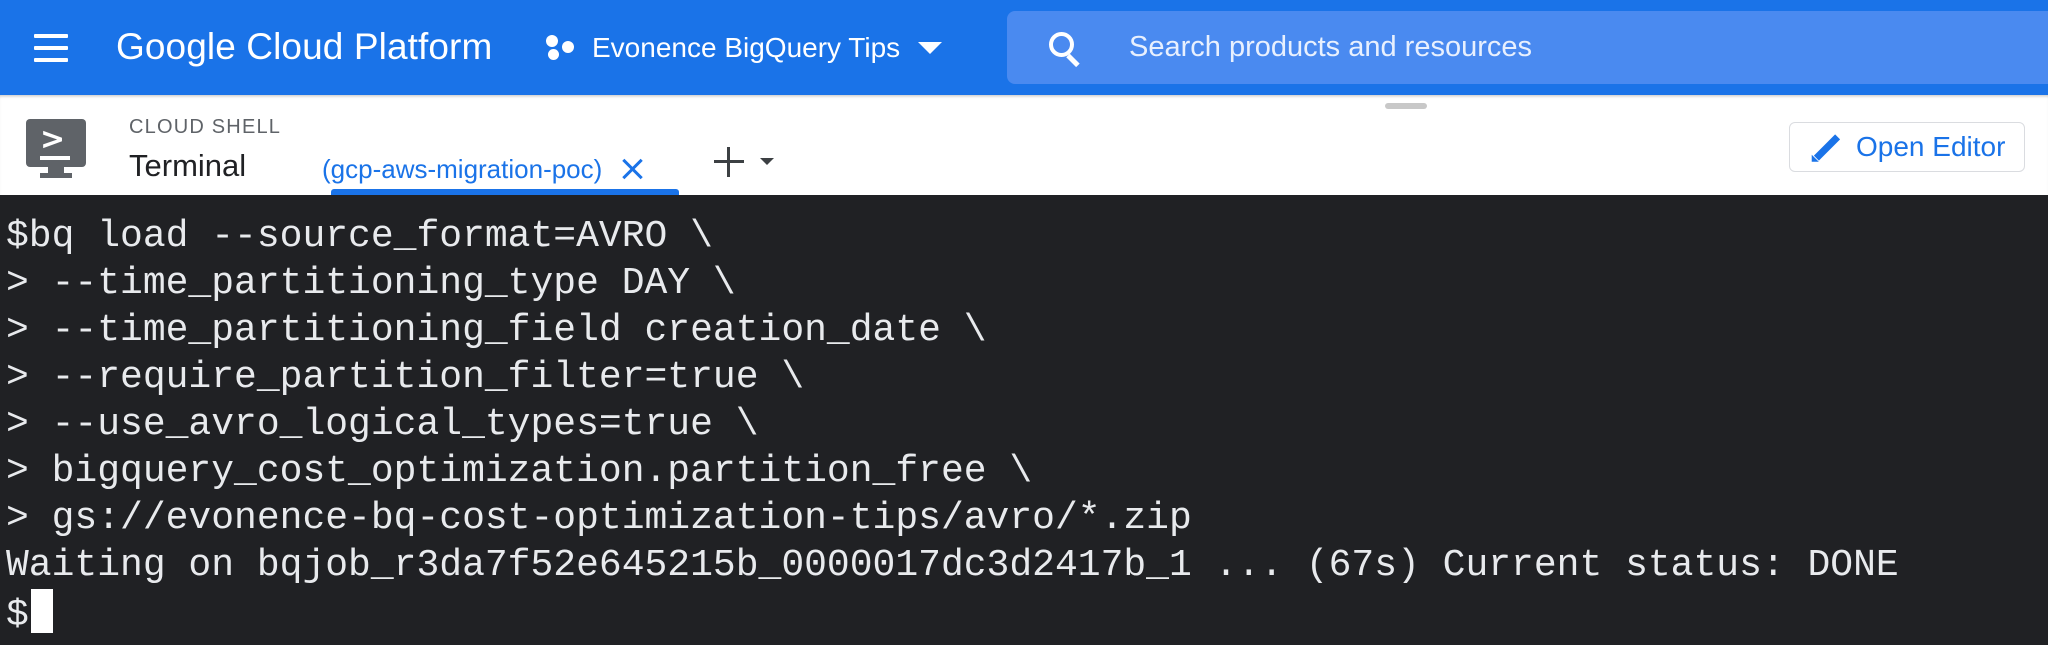 This screenshot has width=2048, height=645. Describe the element at coordinates (462, 168) in the screenshot. I see `tab-label: (gcp-aws-migration-poc)` at that location.